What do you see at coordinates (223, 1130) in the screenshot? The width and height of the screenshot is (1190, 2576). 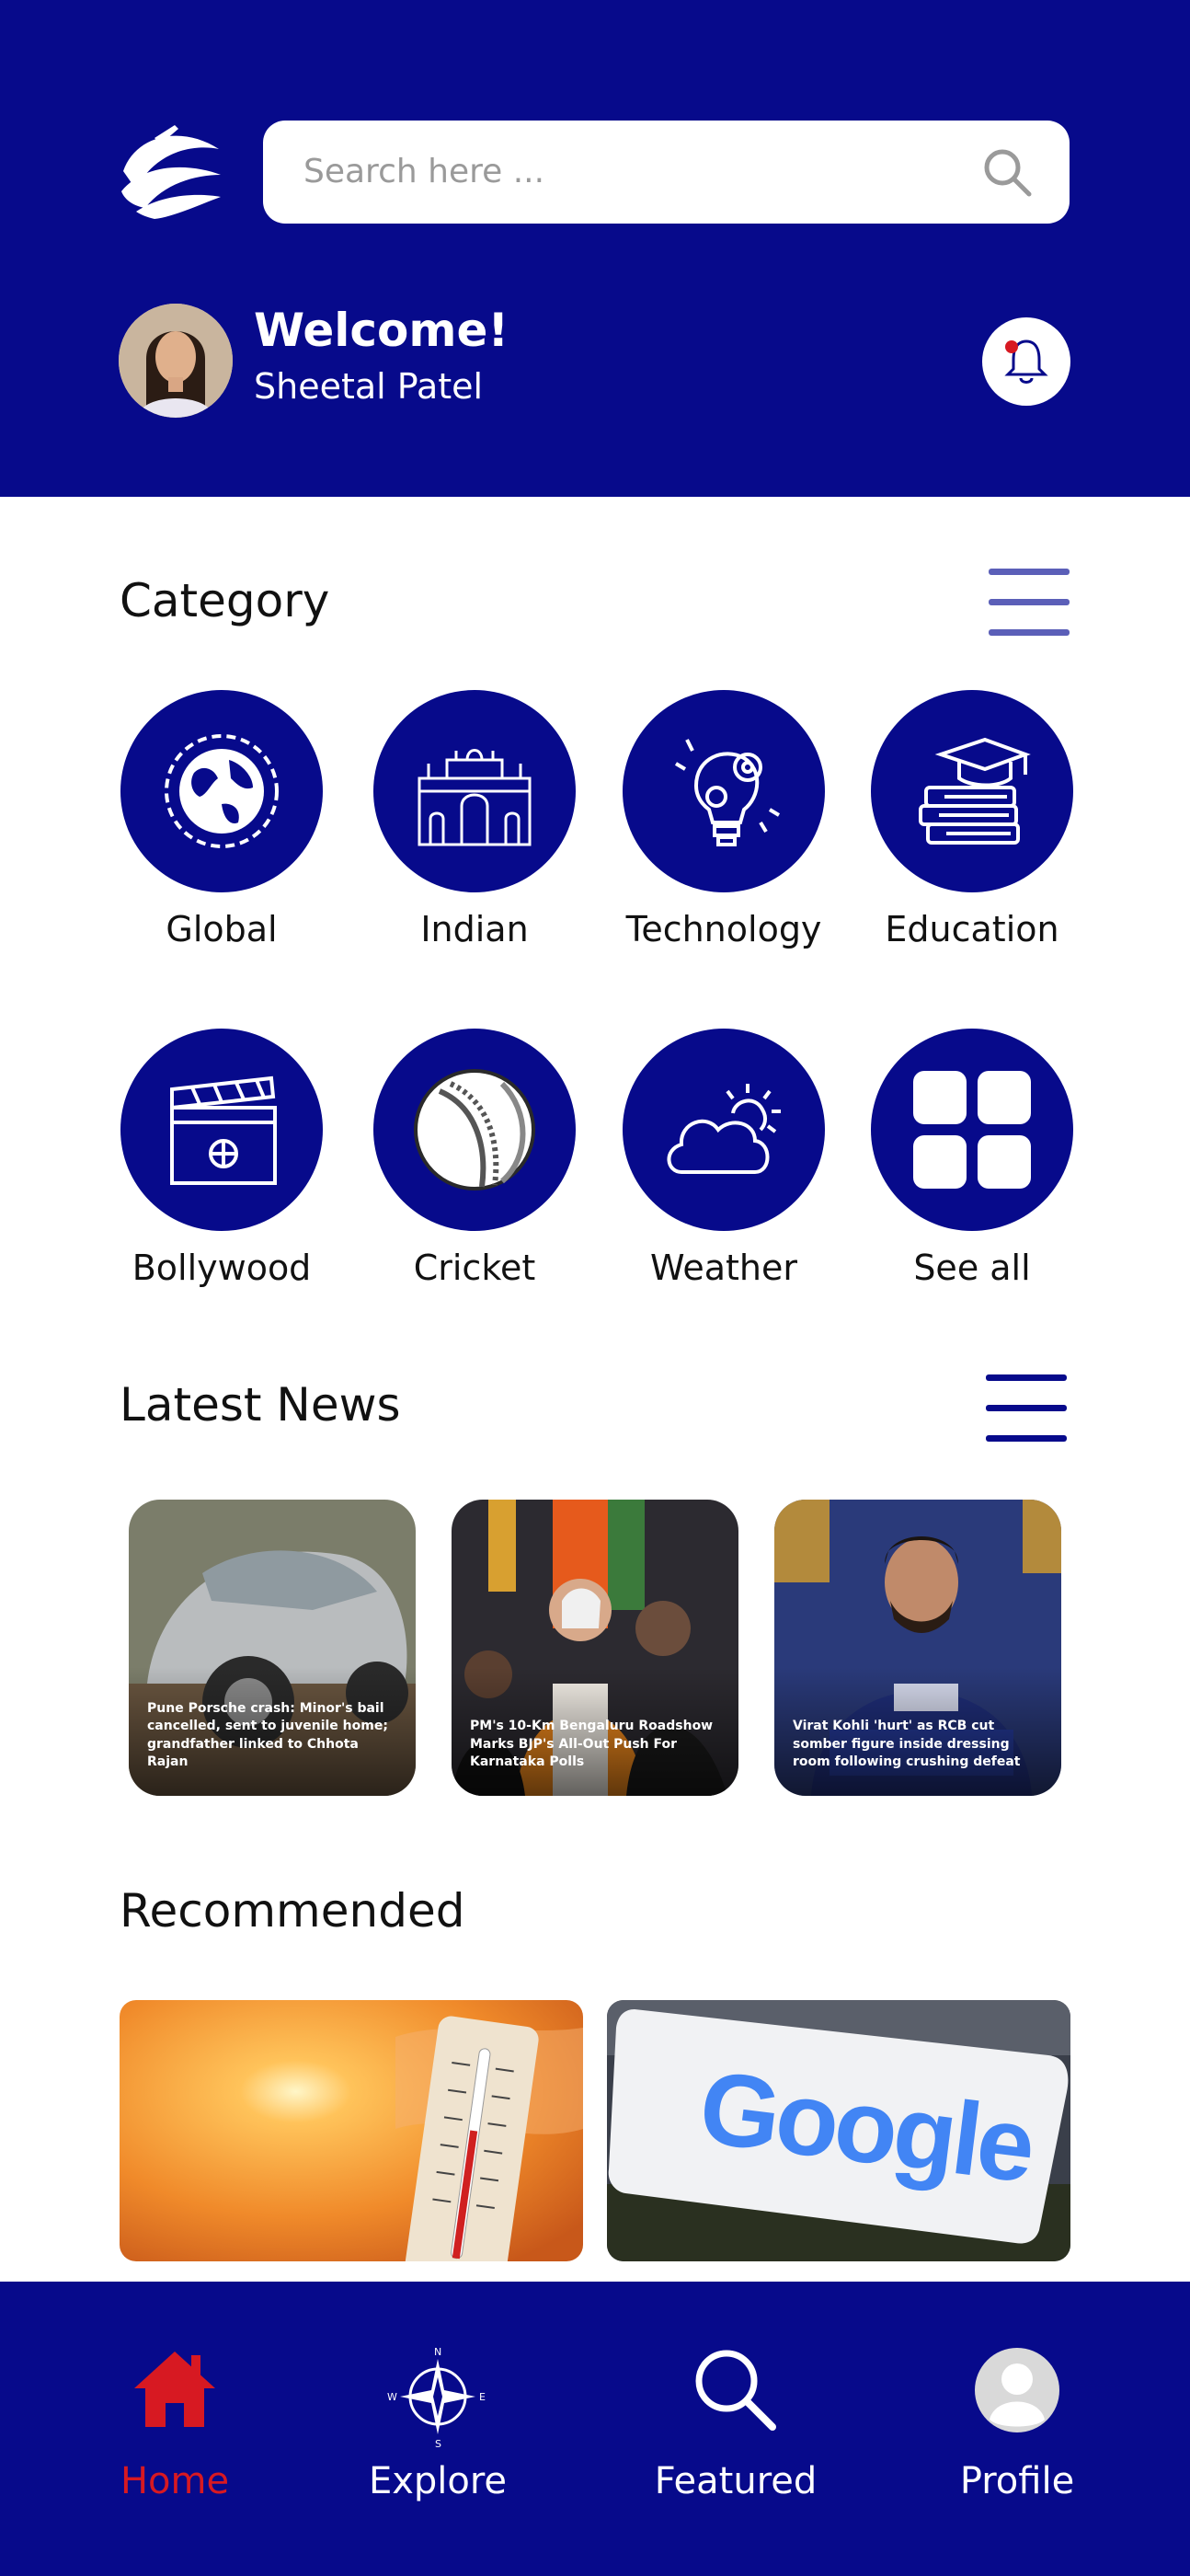 I see `clapperboard-icon` at bounding box center [223, 1130].